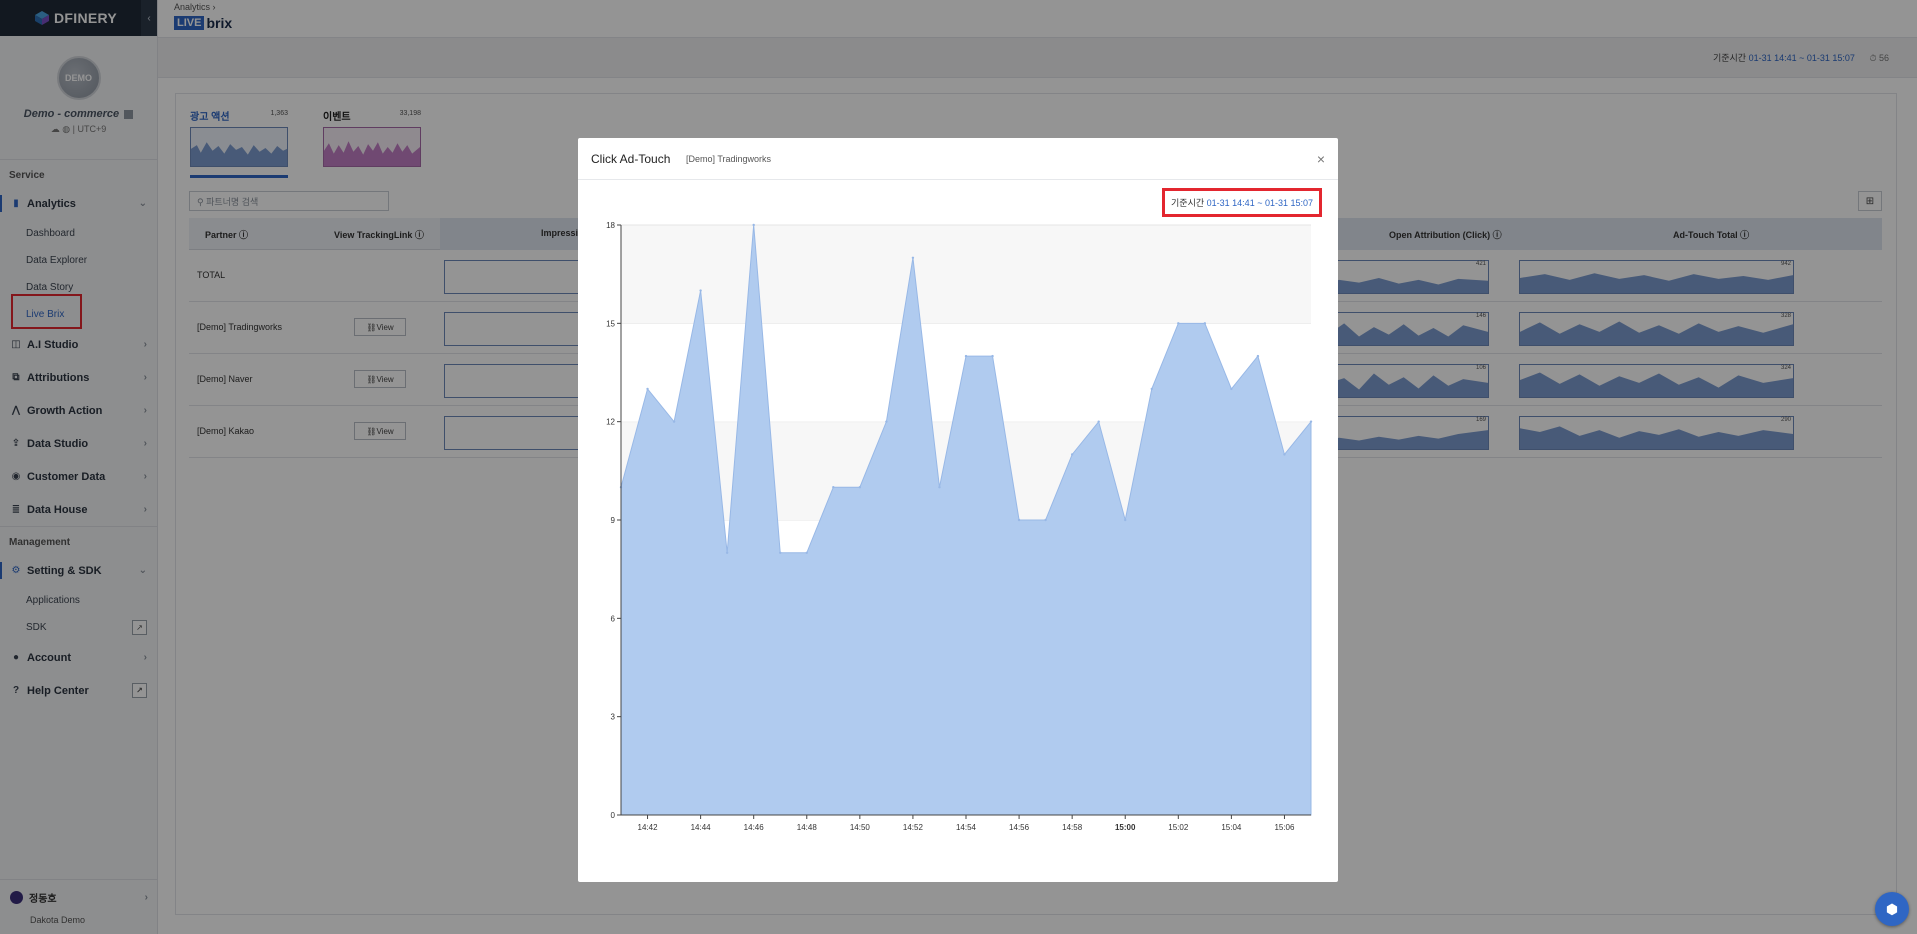  What do you see at coordinates (701, 827) in the screenshot?
I see `x-tick-label: 14:44` at bounding box center [701, 827].